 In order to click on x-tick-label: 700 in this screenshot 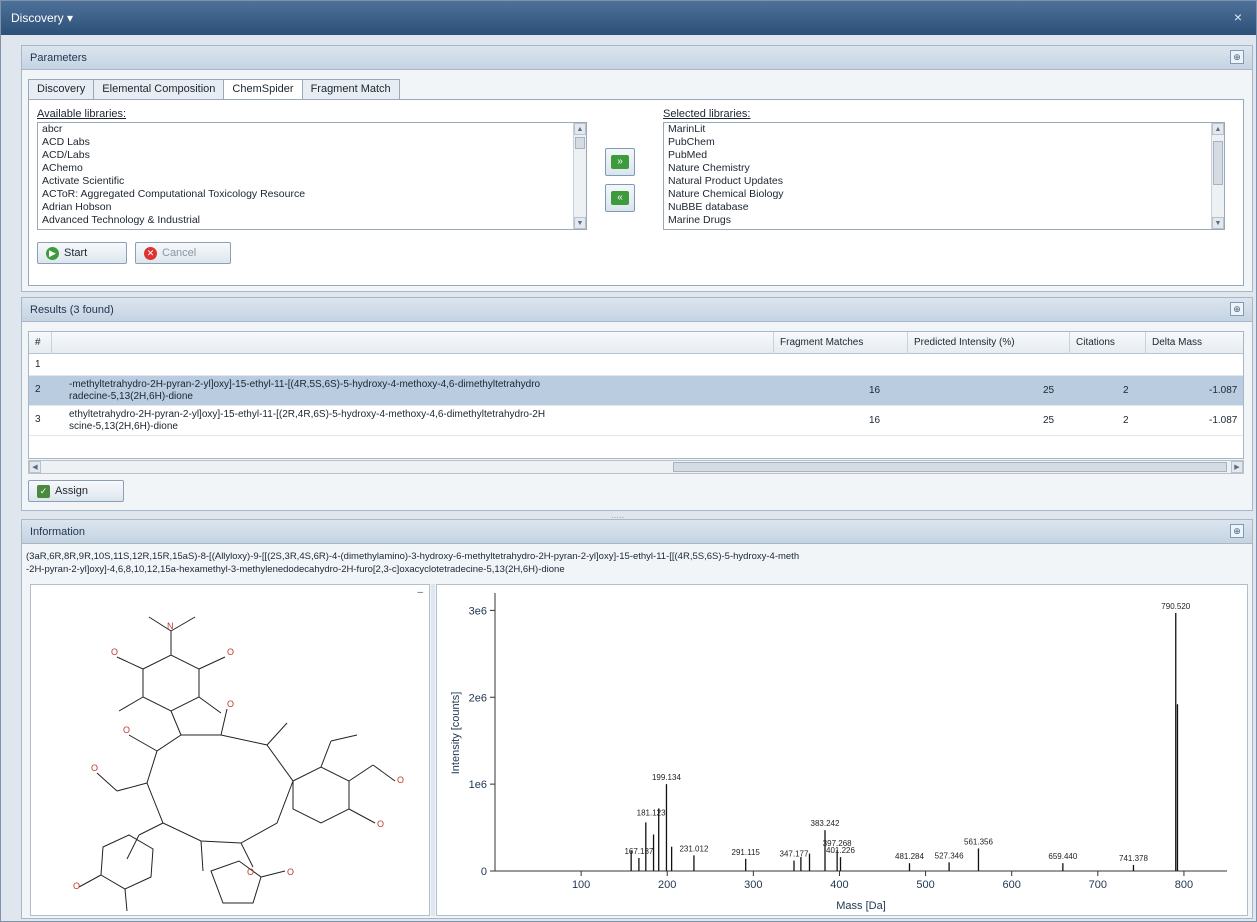, I will do `click(1098, 885)`.